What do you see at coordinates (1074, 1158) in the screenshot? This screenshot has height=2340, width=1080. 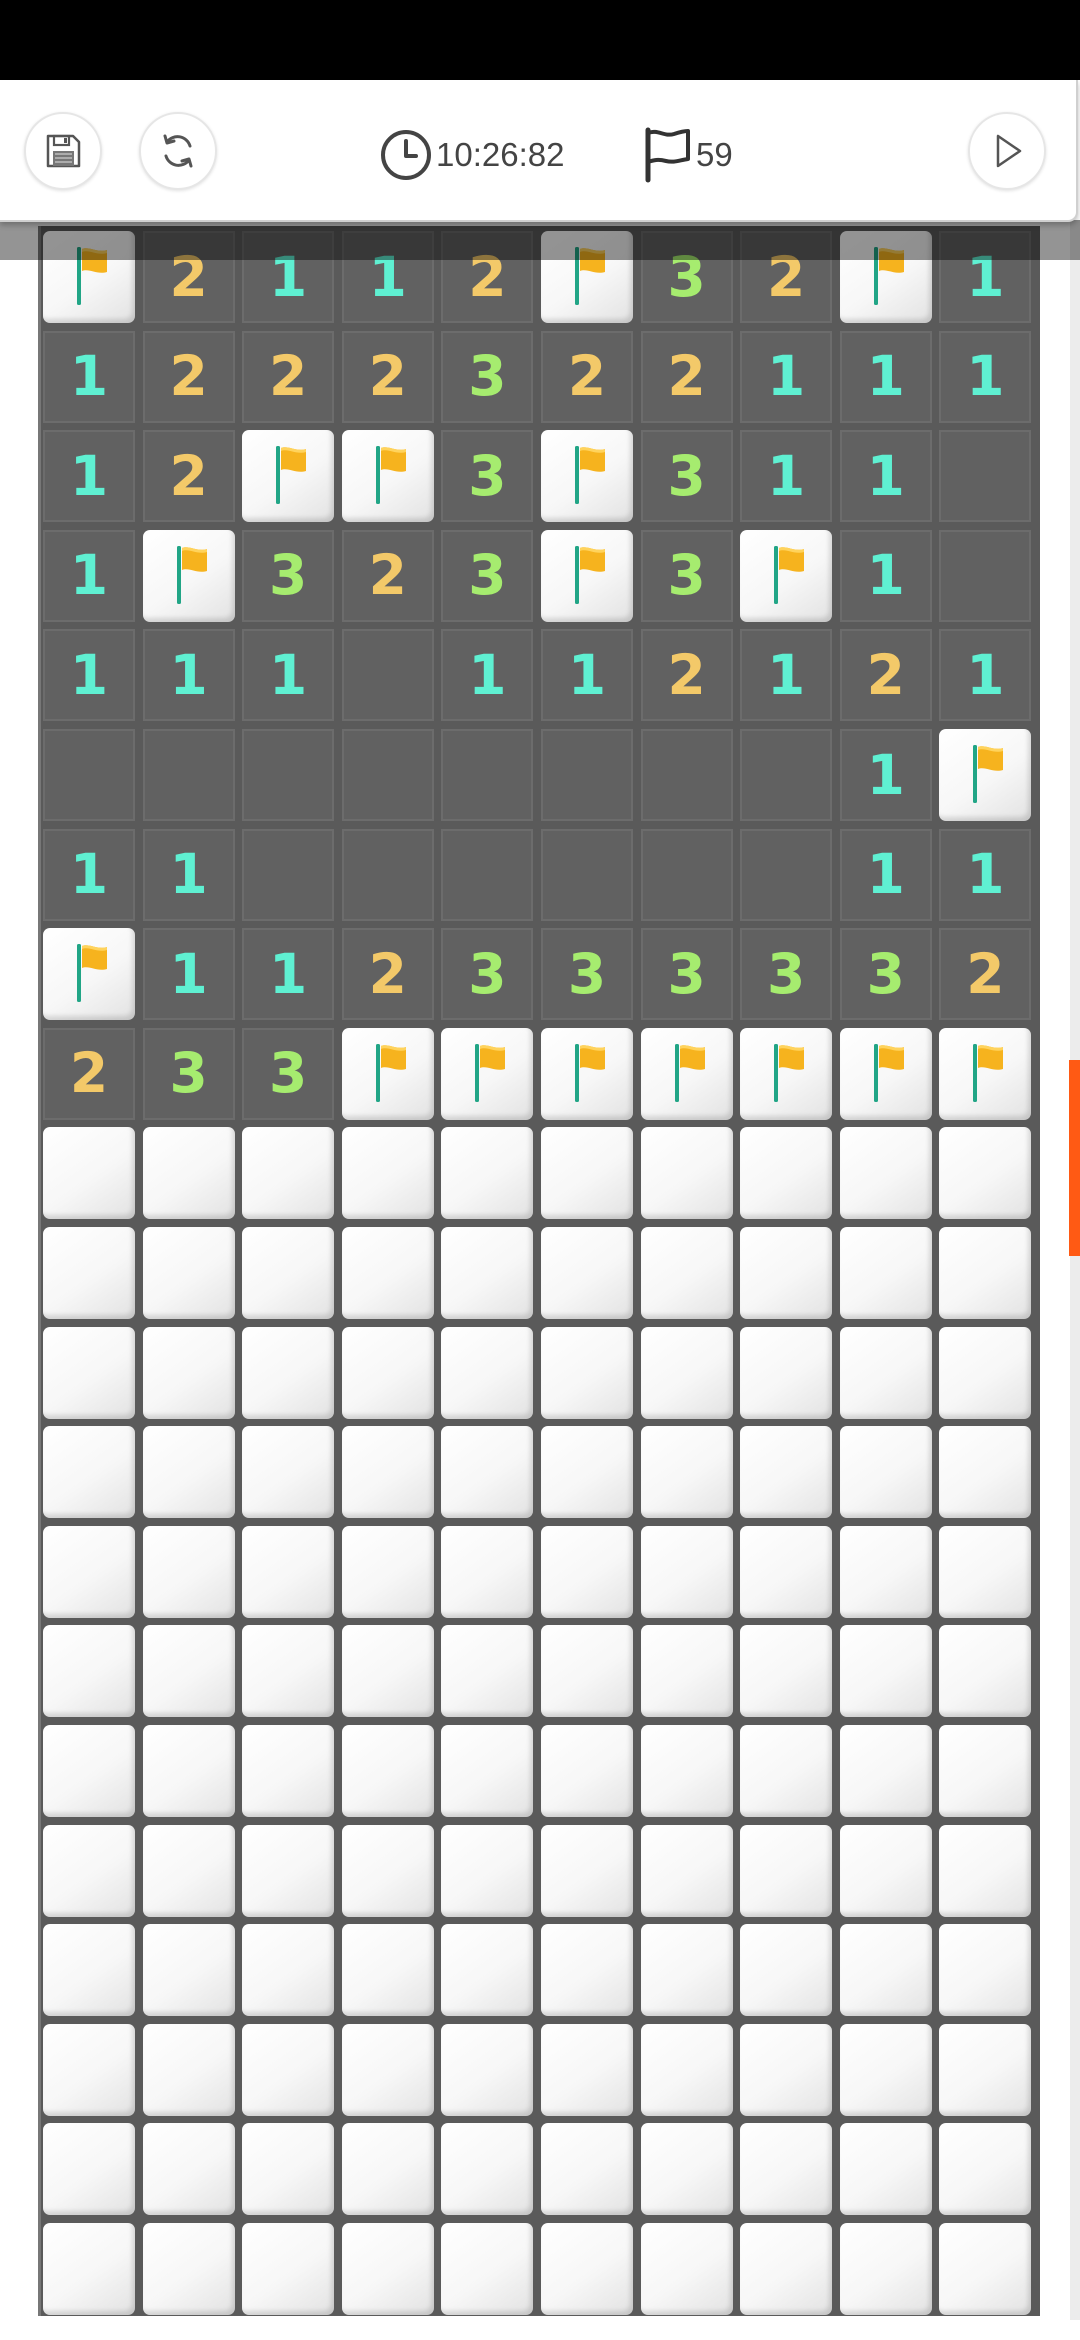 I see `scrollbar-thumb` at bounding box center [1074, 1158].